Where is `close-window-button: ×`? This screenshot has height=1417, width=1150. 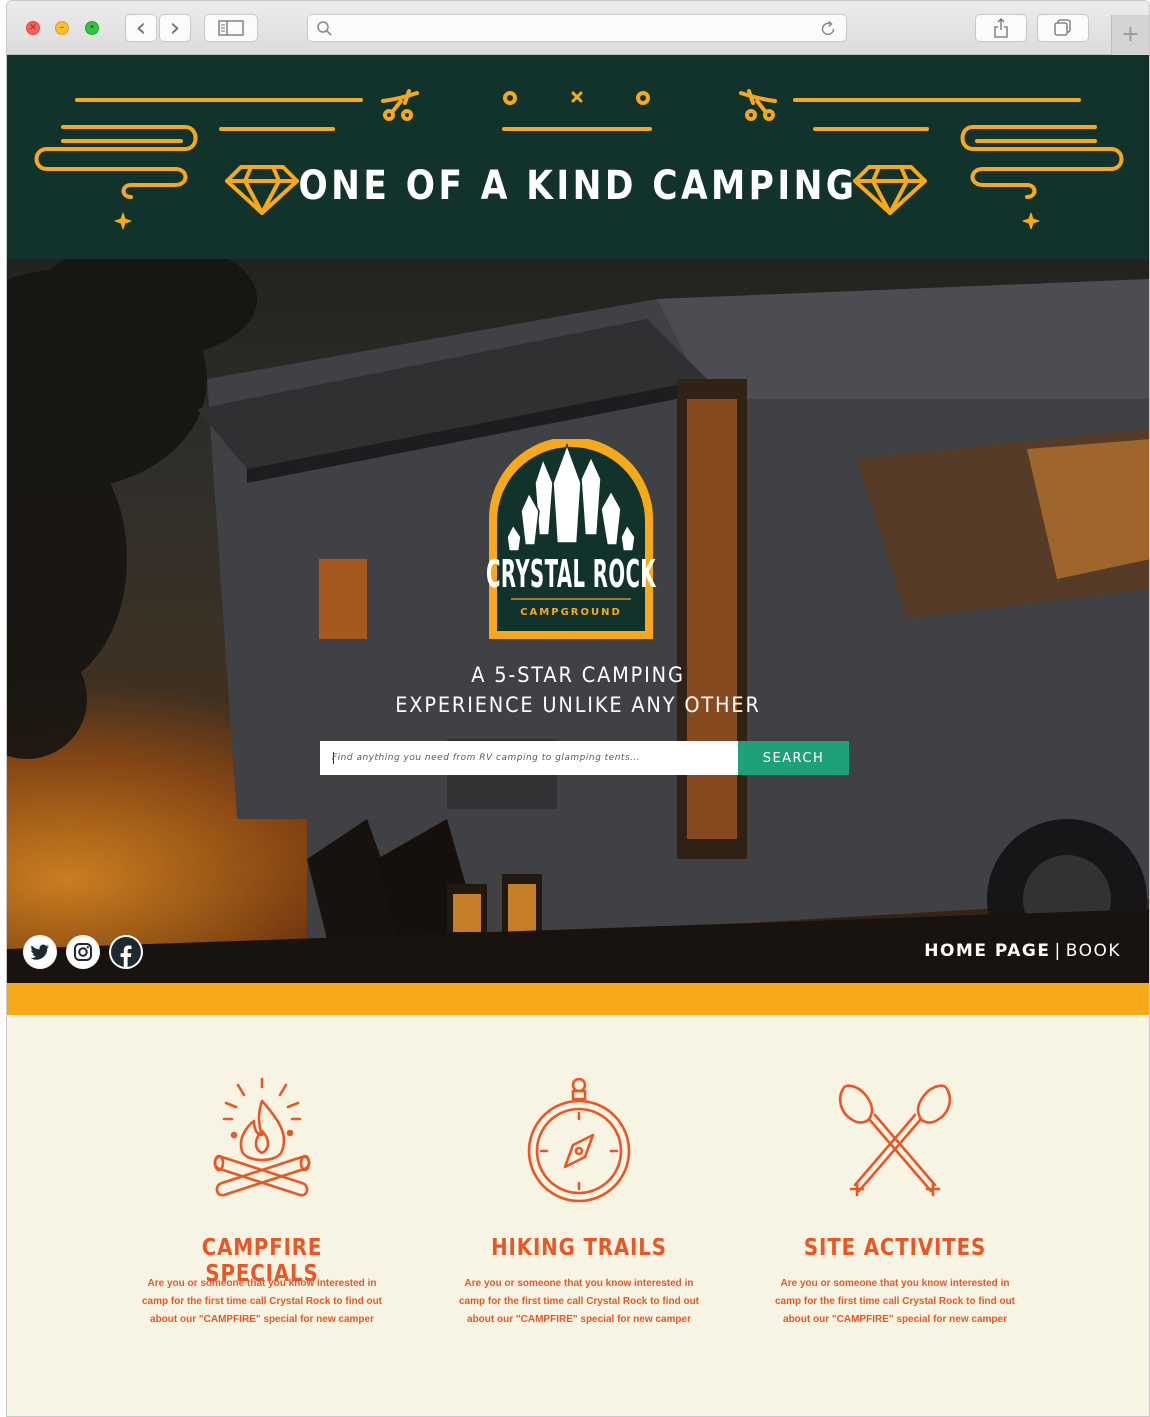
close-window-button: × is located at coordinates (33, 28).